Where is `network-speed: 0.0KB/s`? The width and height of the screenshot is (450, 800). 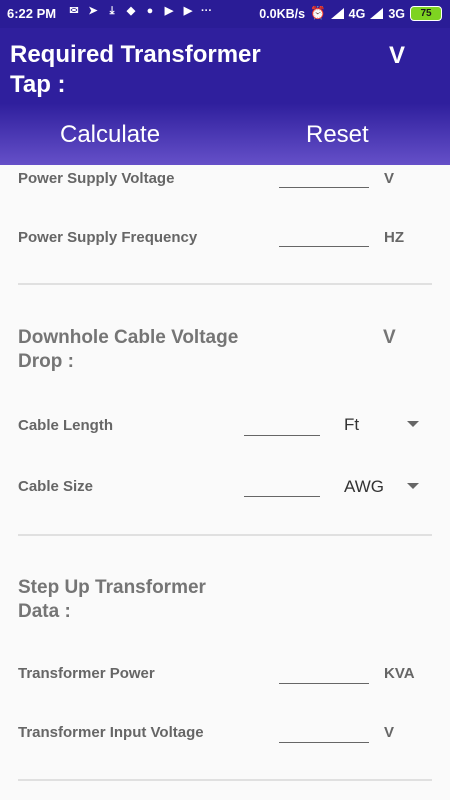 network-speed: 0.0KB/s is located at coordinates (282, 13).